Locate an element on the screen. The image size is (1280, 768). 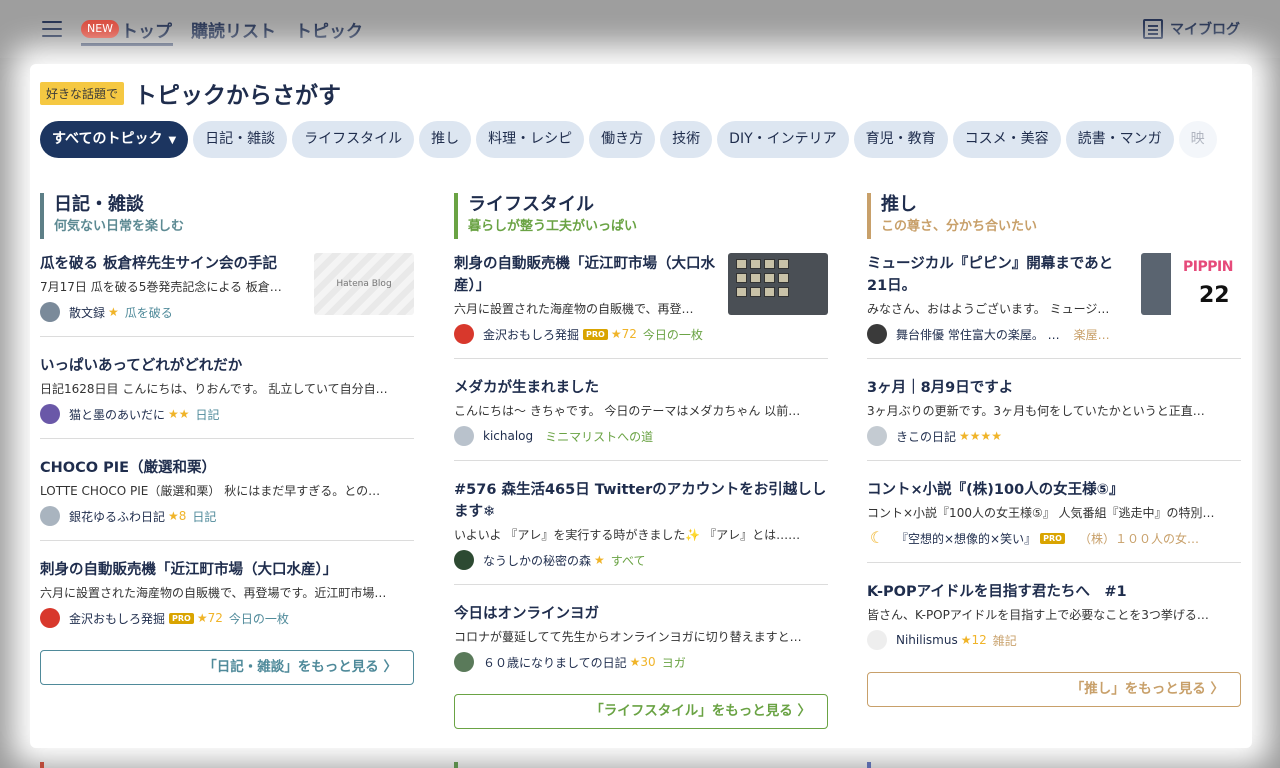
chip-work: 働き方 is located at coordinates (622, 139).